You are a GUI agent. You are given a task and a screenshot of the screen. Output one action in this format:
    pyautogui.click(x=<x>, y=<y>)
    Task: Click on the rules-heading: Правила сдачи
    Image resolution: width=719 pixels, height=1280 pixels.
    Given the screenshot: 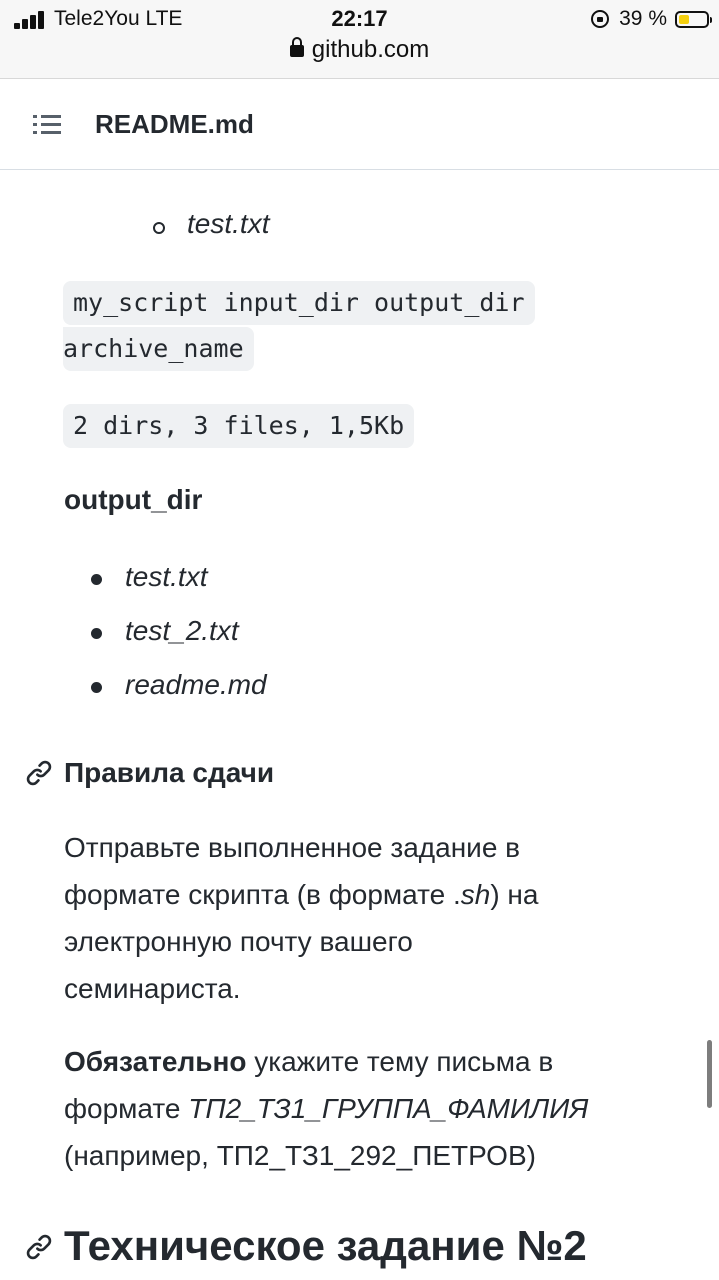 What is the action you would take?
    pyautogui.click(x=169, y=772)
    